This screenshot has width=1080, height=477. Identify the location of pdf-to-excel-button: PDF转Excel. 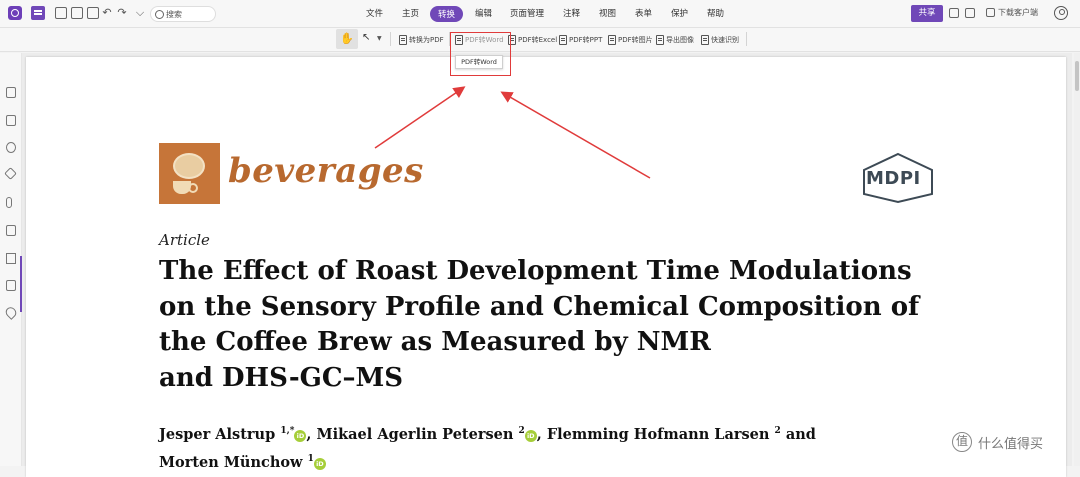
(532, 40).